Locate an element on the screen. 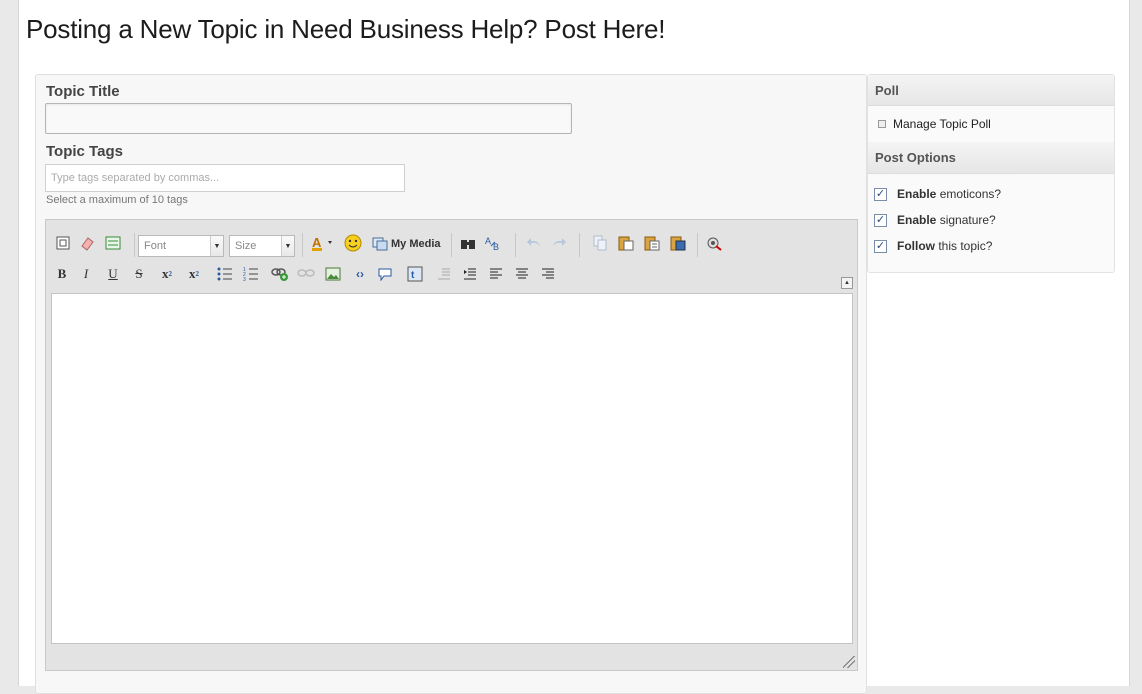  image-icon is located at coordinates (333, 274).